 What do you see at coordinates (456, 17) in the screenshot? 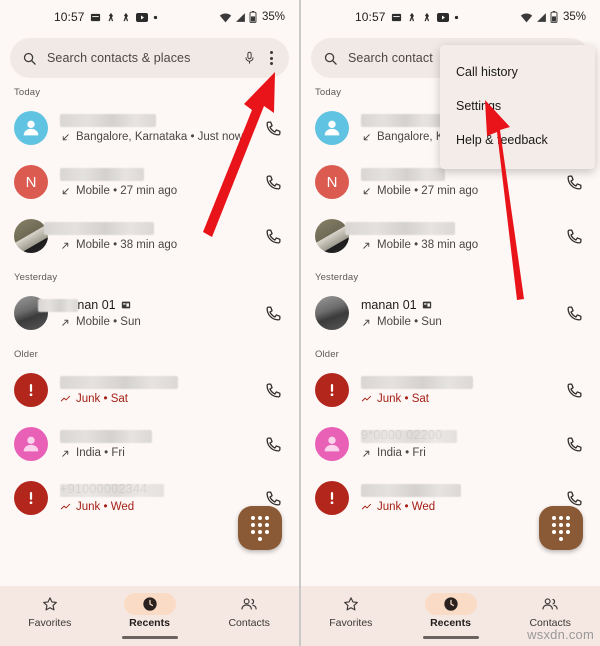
I see `dot-icon` at bounding box center [456, 17].